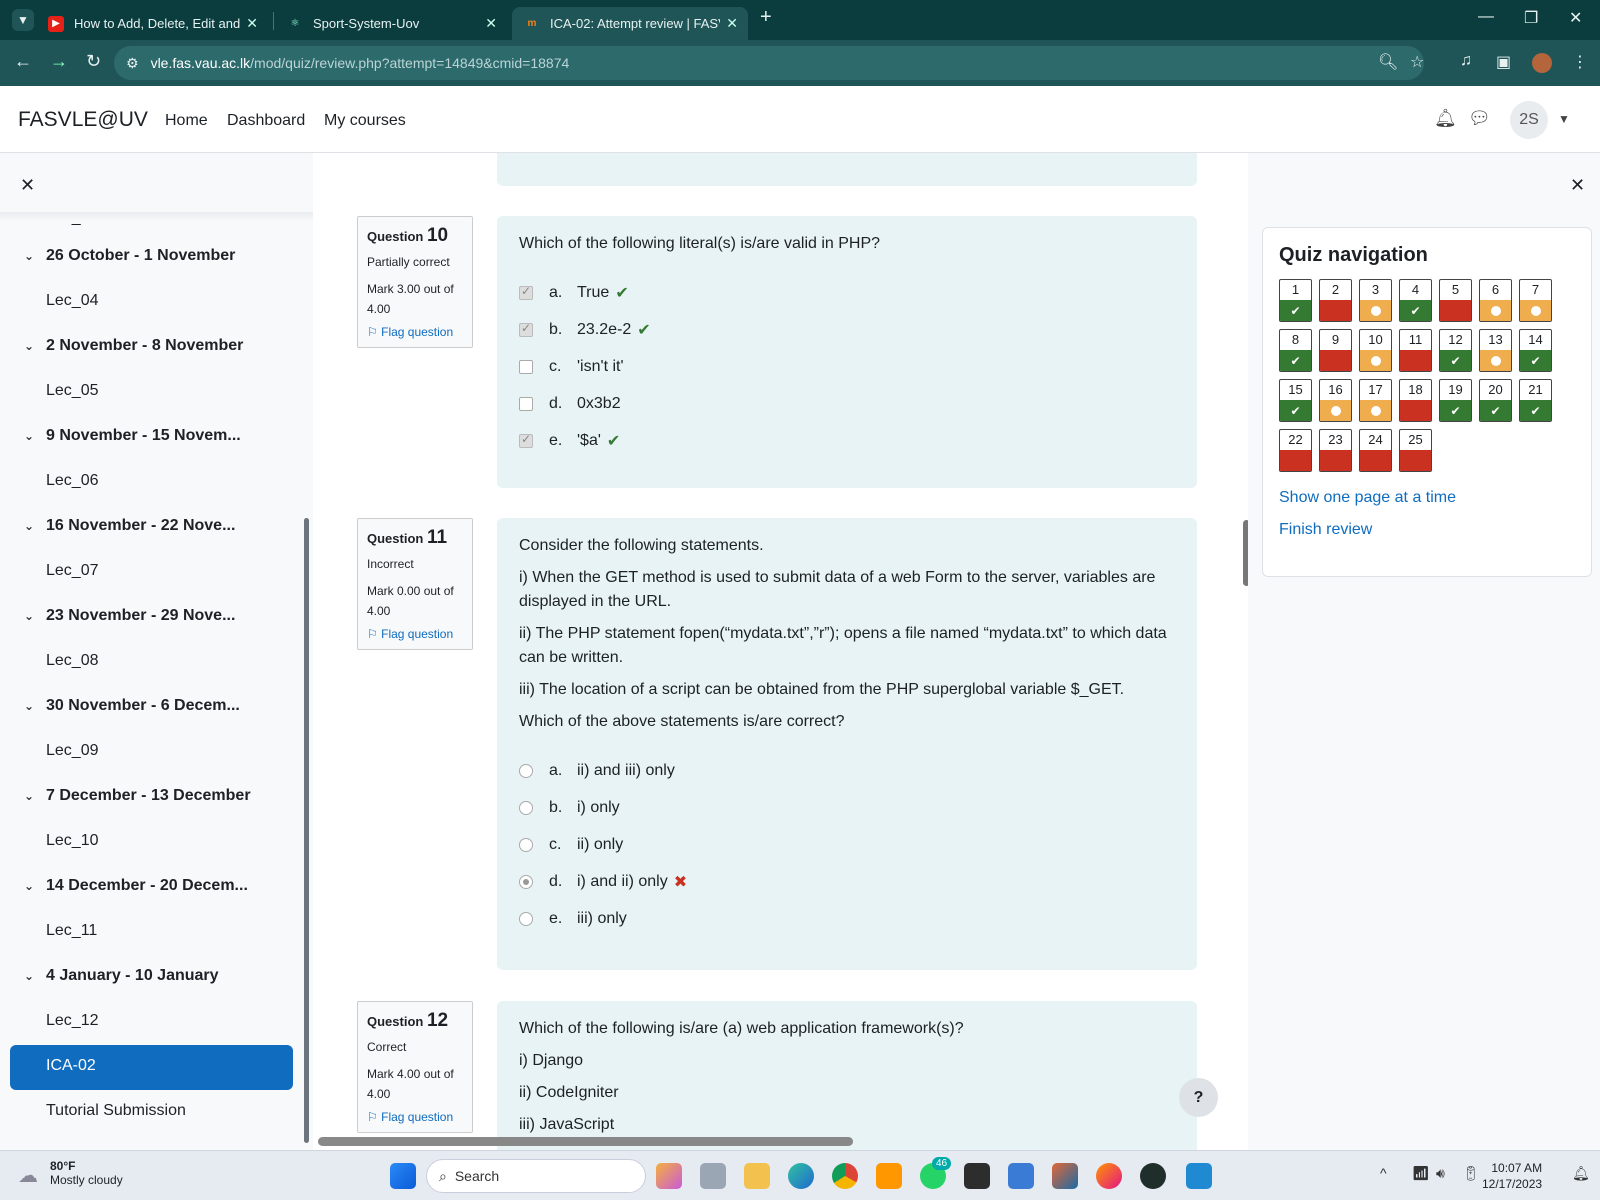 This screenshot has width=1600, height=1200. I want to click on reload-icon: ↻, so click(93, 61).